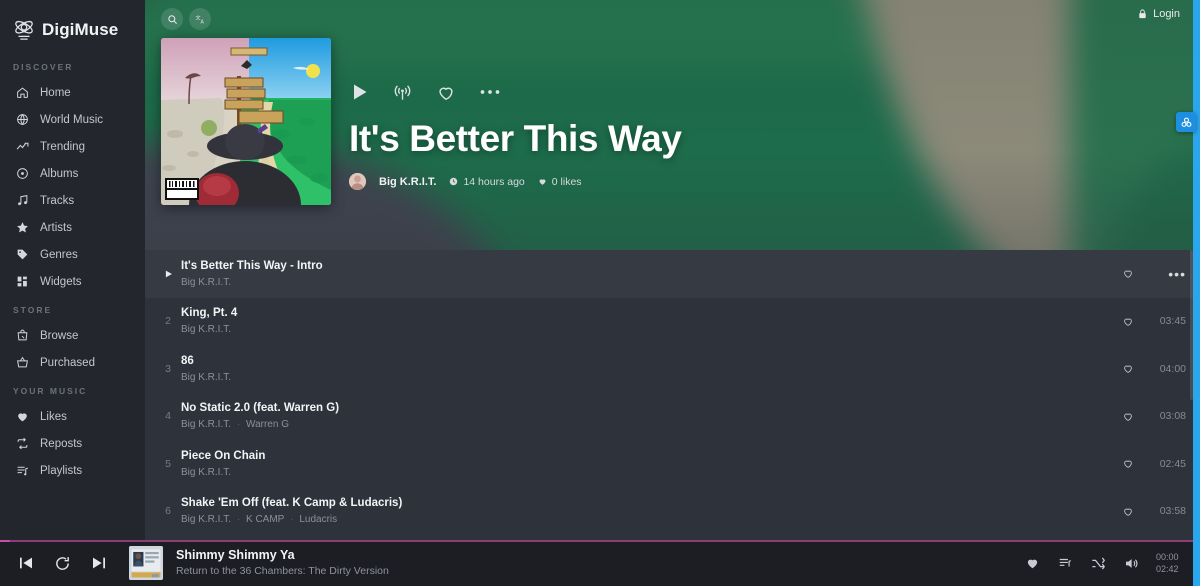 This screenshot has width=1200, height=586. Describe the element at coordinates (168, 416) in the screenshot. I see `track-number: 4` at that location.